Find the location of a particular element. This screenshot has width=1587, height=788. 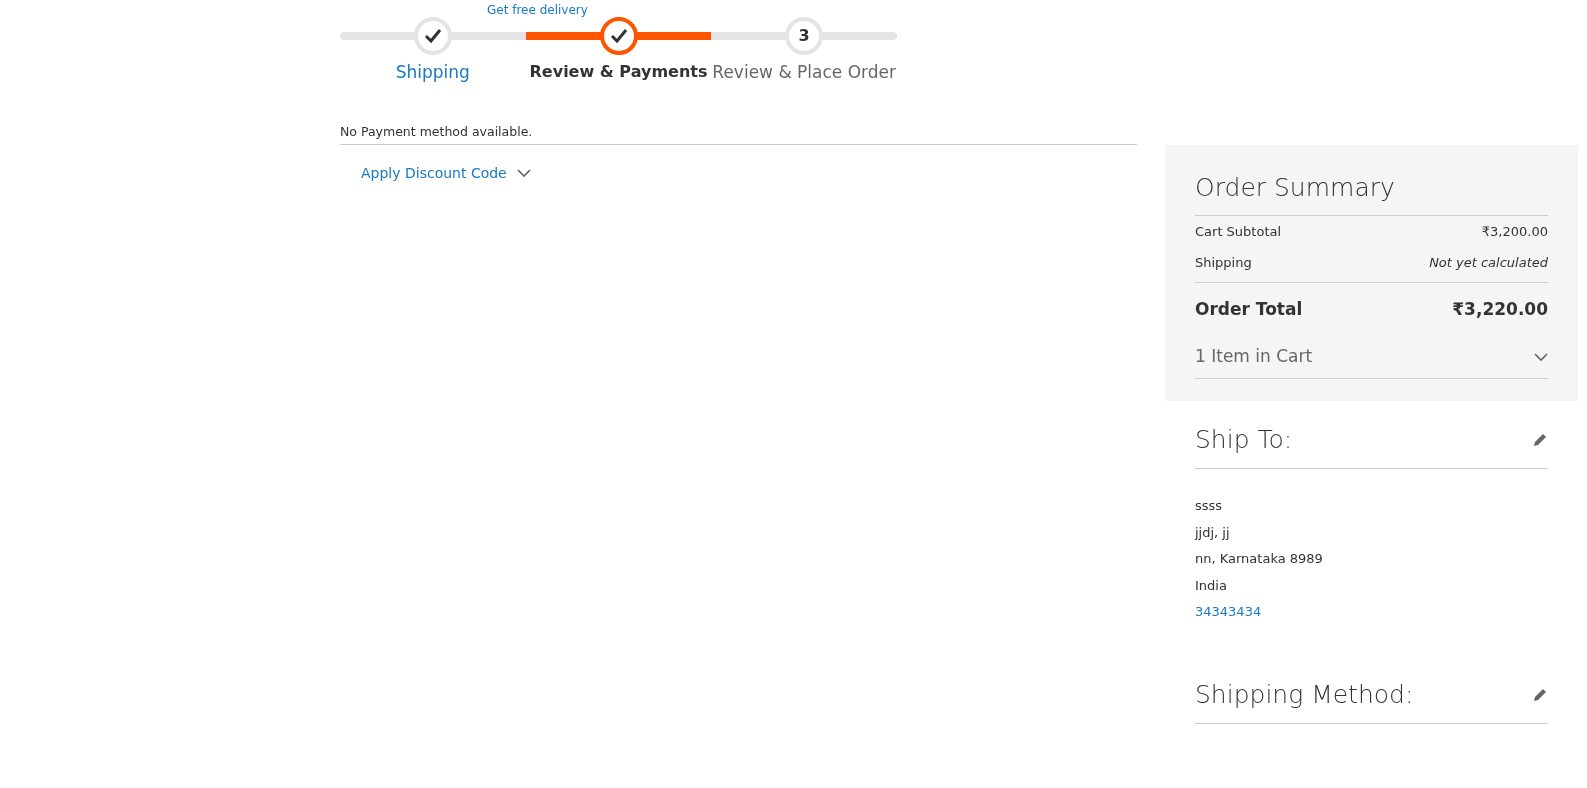

section-title: Shipping Method: is located at coordinates (1304, 694).